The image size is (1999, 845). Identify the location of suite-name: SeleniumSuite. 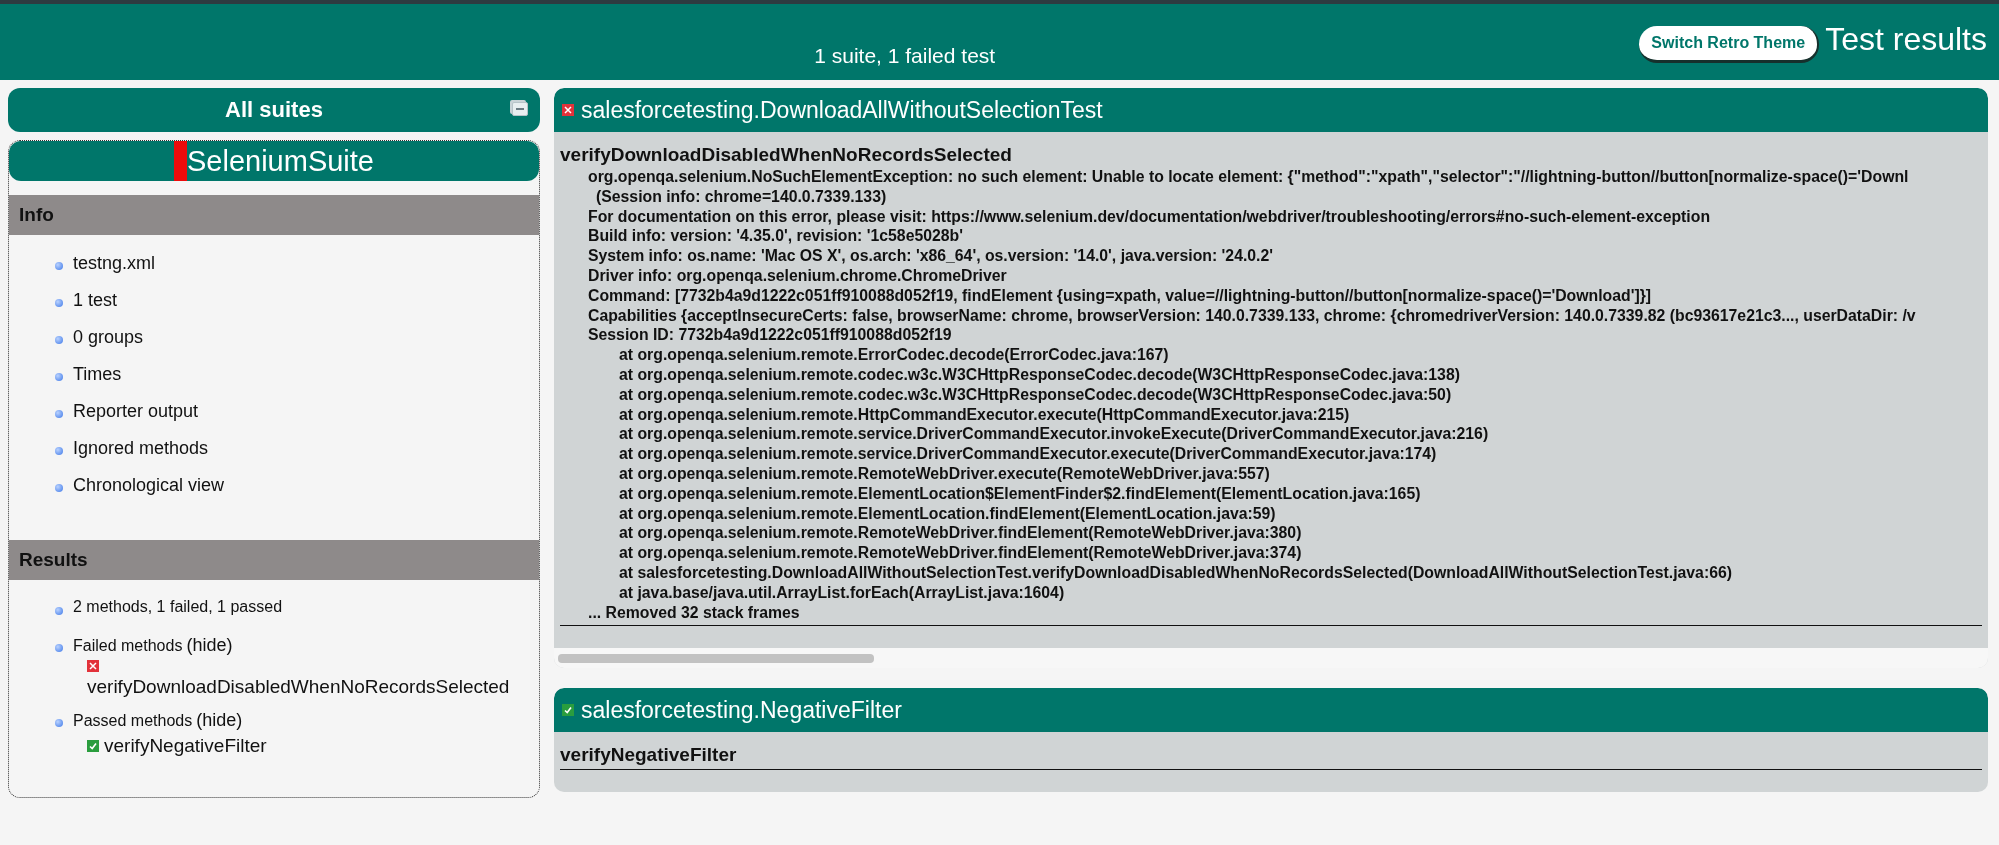
(280, 161).